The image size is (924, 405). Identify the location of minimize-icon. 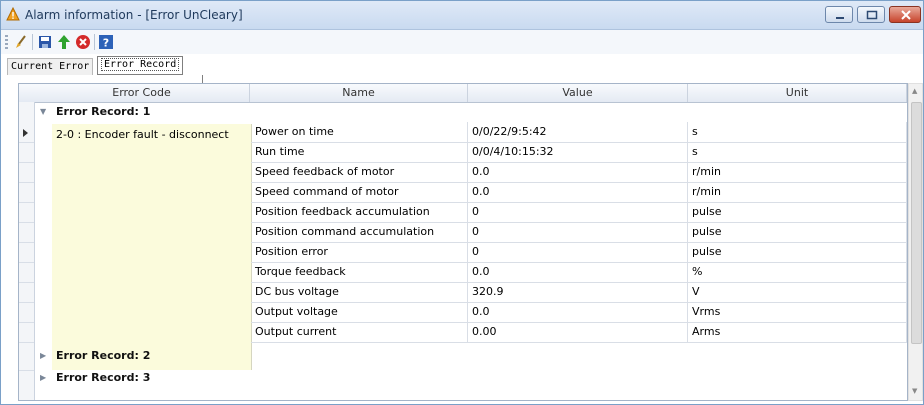
(840, 18).